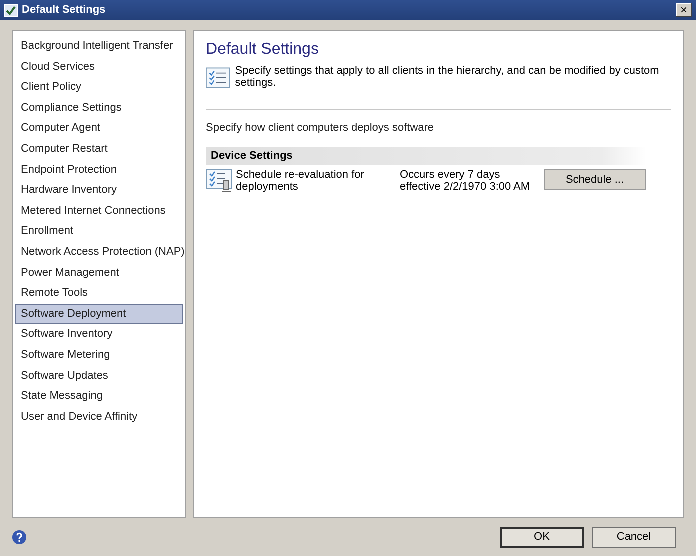 Image resolution: width=696 pixels, height=556 pixels. Describe the element at coordinates (99, 87) in the screenshot. I see `sidebar-item: Client Policy` at that location.